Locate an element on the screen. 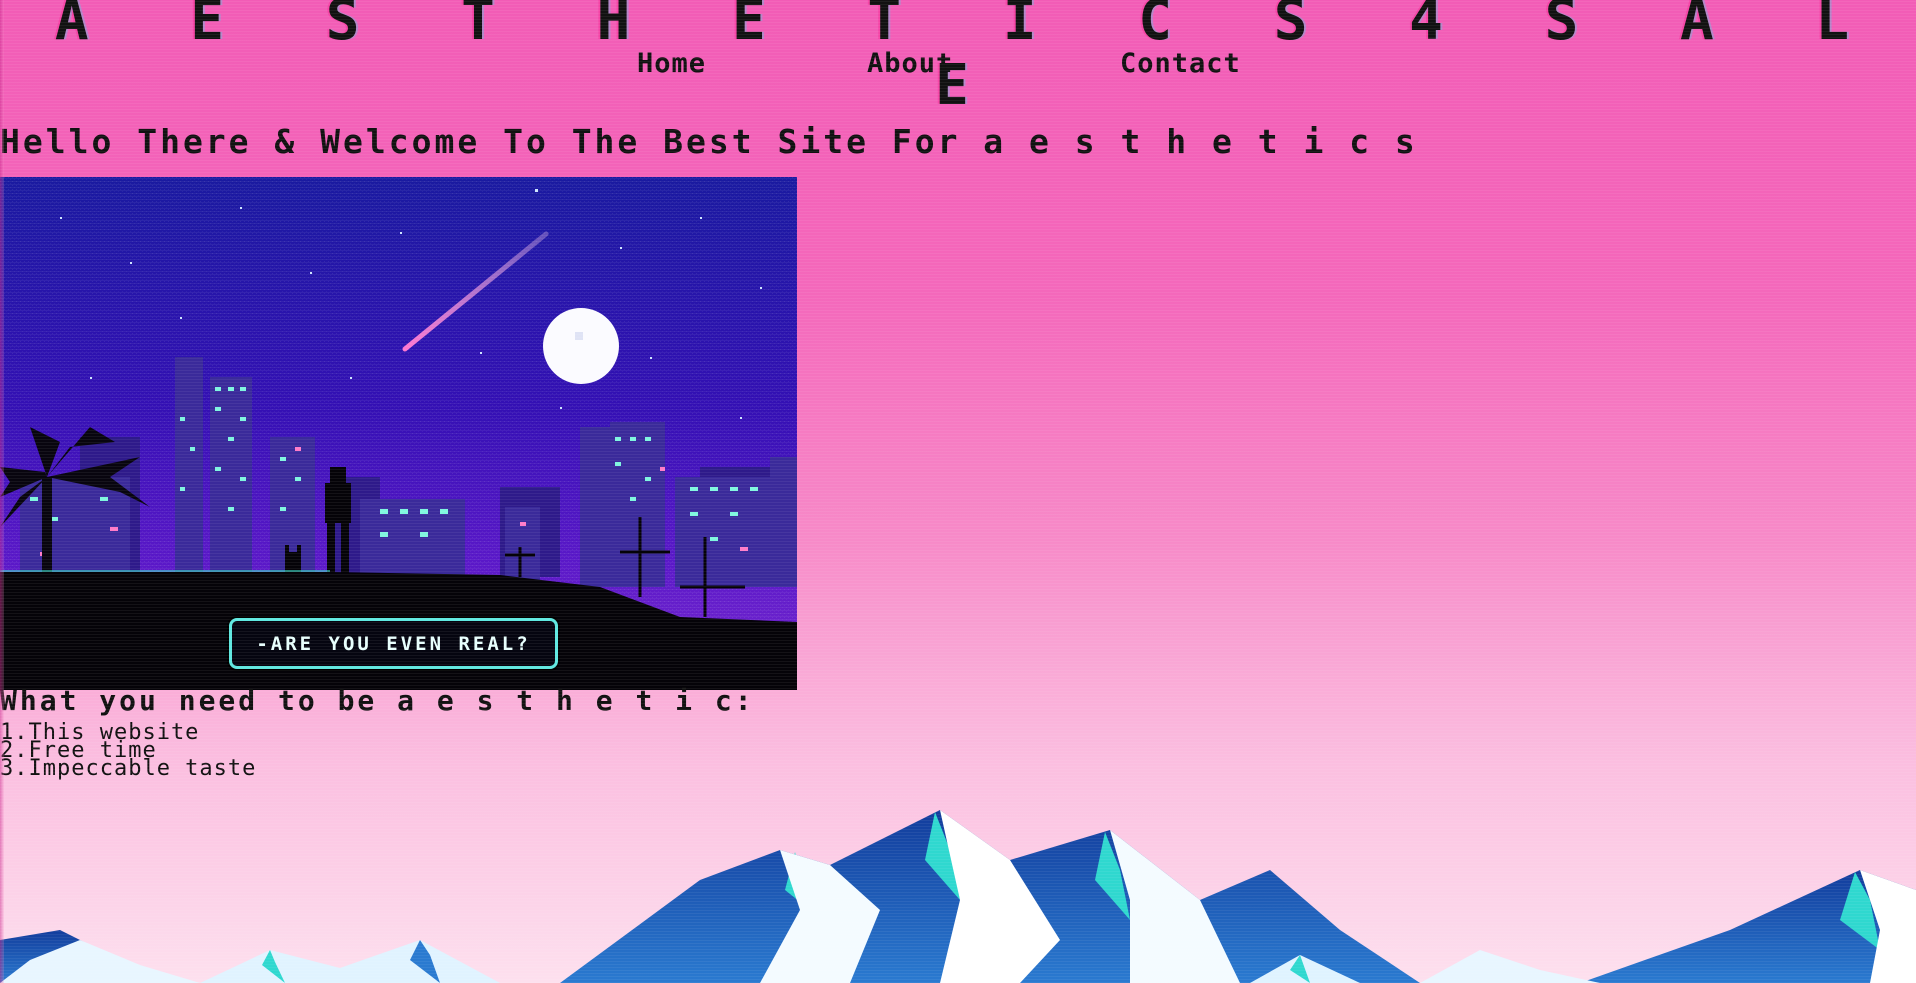  page-edge-glitch is located at coordinates (2, 491).